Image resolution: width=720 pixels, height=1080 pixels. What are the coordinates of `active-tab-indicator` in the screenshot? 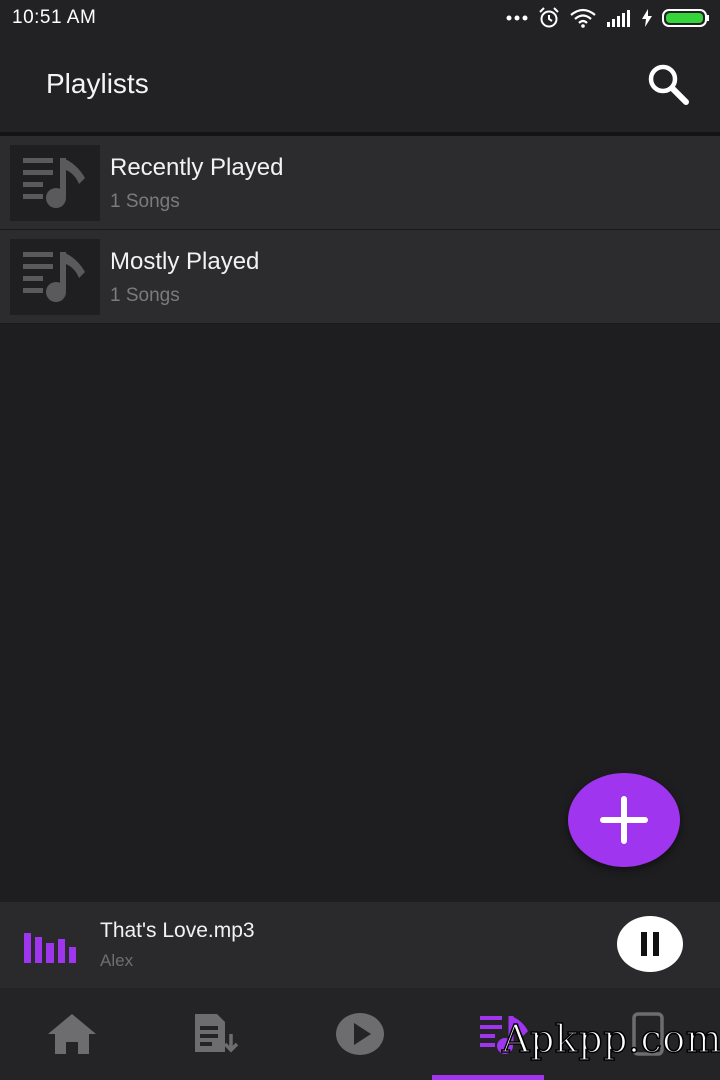 It's located at (488, 1077).